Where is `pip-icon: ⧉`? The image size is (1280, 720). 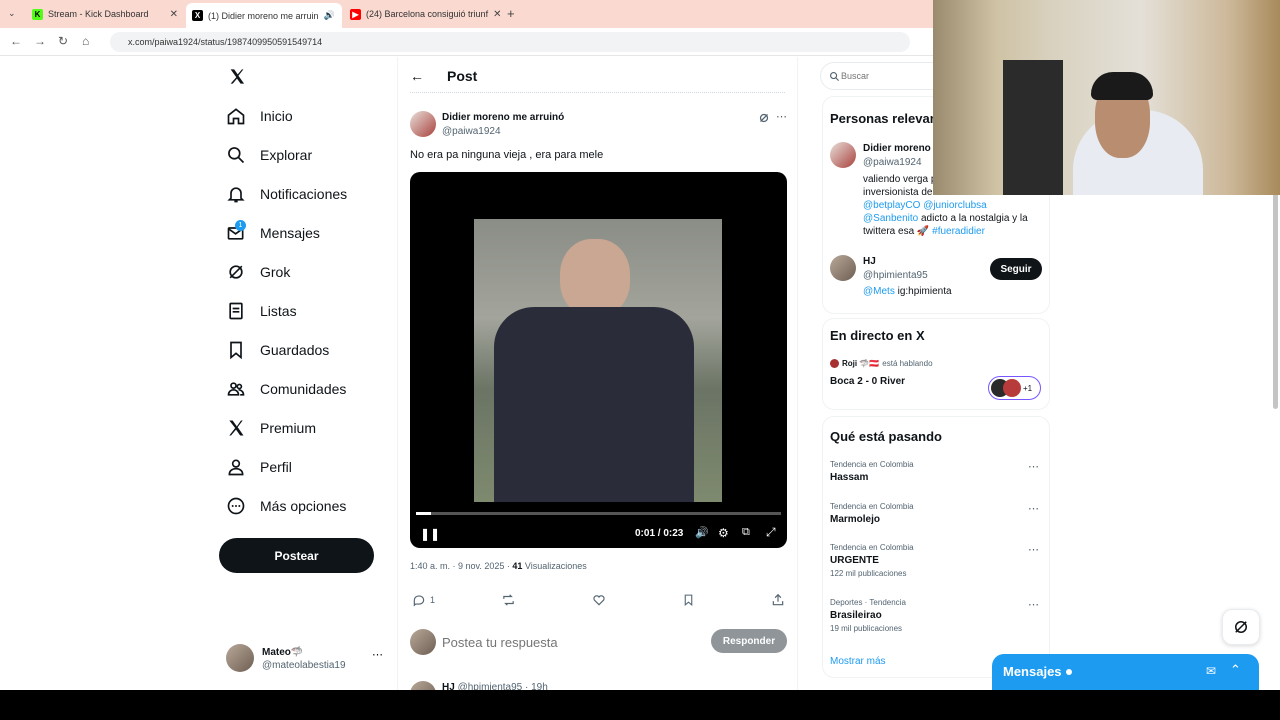 pip-icon: ⧉ is located at coordinates (746, 532).